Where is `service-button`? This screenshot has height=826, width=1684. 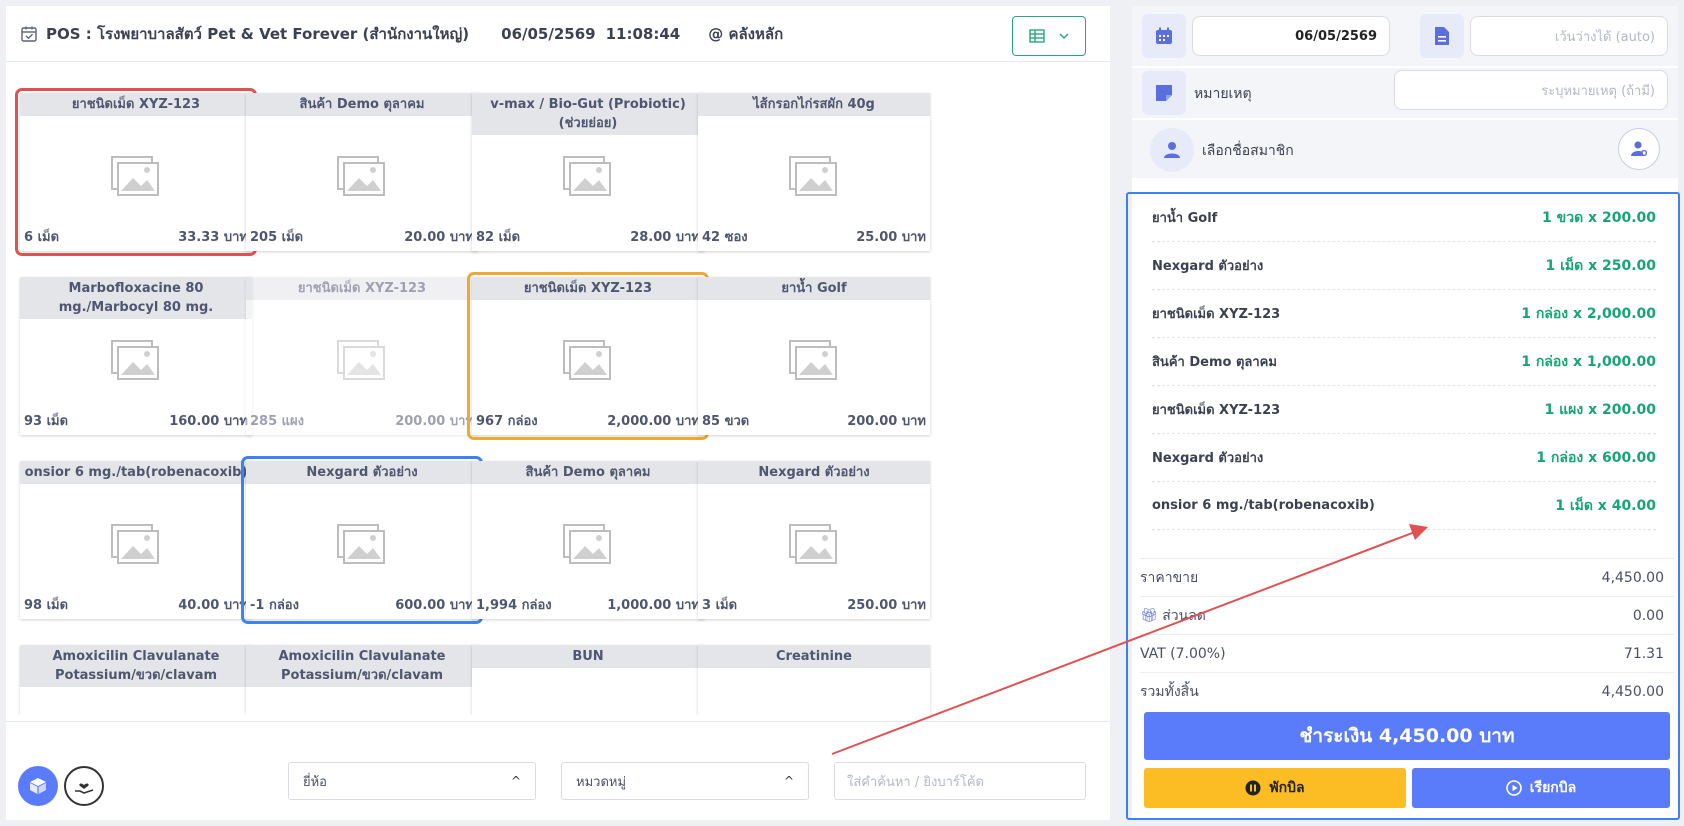
service-button is located at coordinates (84, 786).